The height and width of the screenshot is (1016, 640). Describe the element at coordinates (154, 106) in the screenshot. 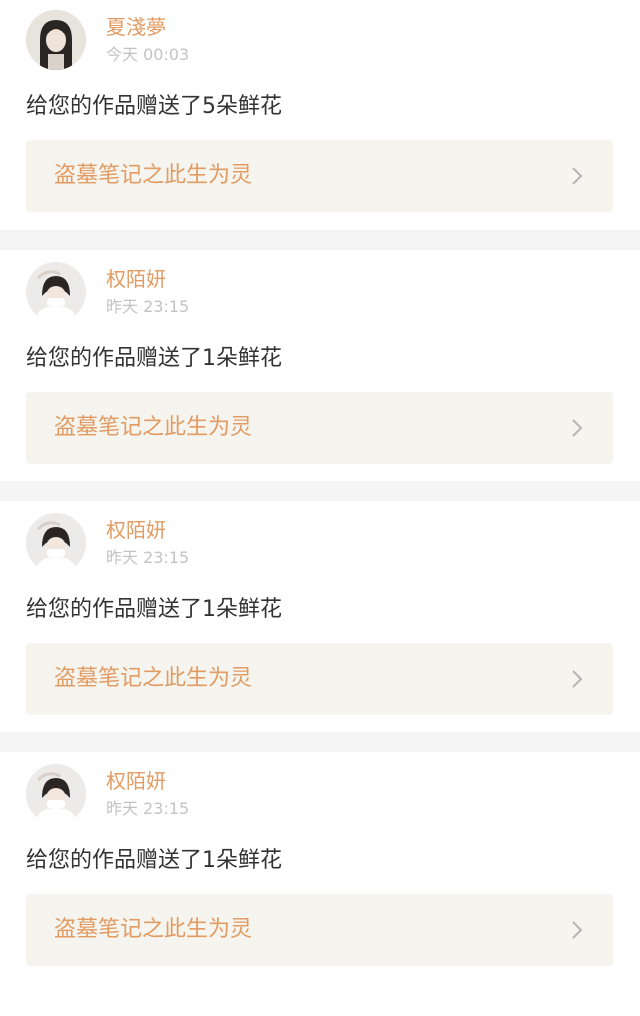

I see `notification-message: 给您的作品赠送了5朵鲜花` at that location.